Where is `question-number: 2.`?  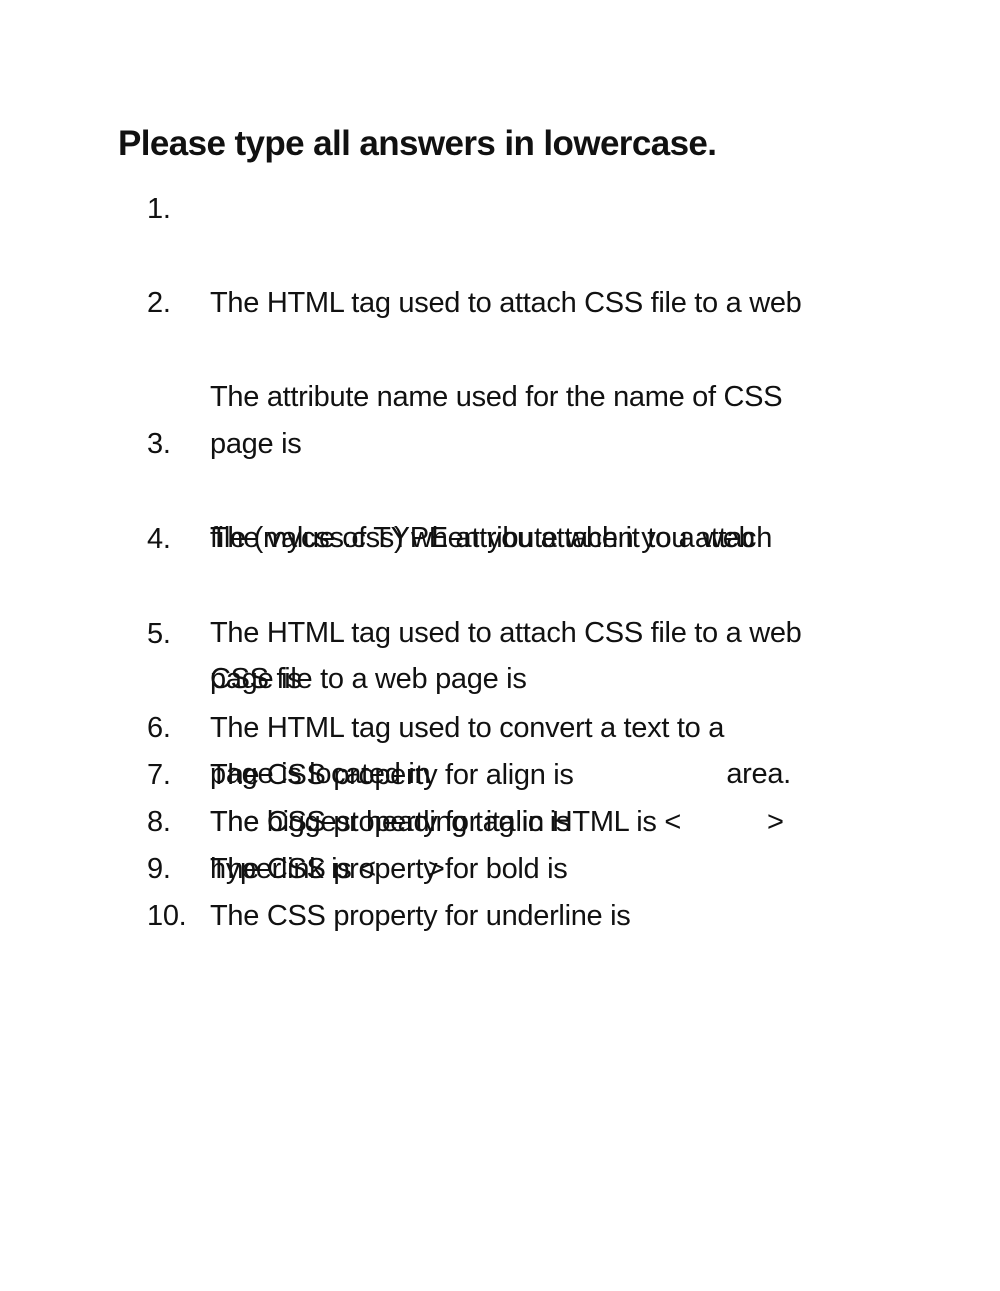
question-number: 2. is located at coordinates (159, 303).